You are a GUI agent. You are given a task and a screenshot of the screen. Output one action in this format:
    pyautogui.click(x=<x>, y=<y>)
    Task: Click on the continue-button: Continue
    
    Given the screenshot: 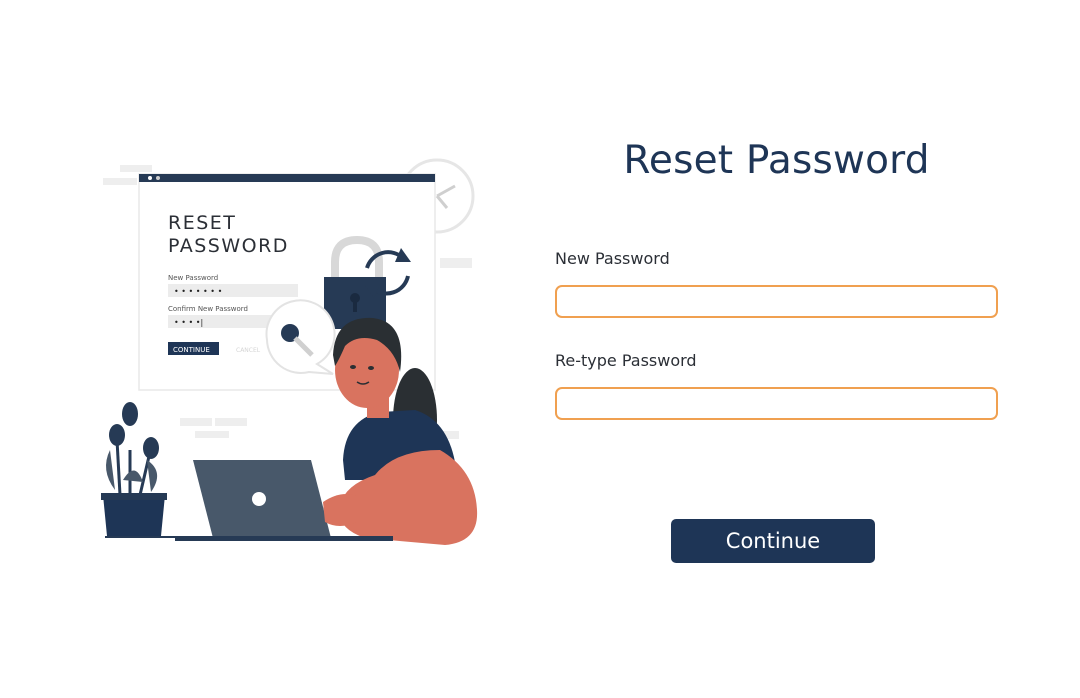 What is the action you would take?
    pyautogui.click(x=773, y=541)
    